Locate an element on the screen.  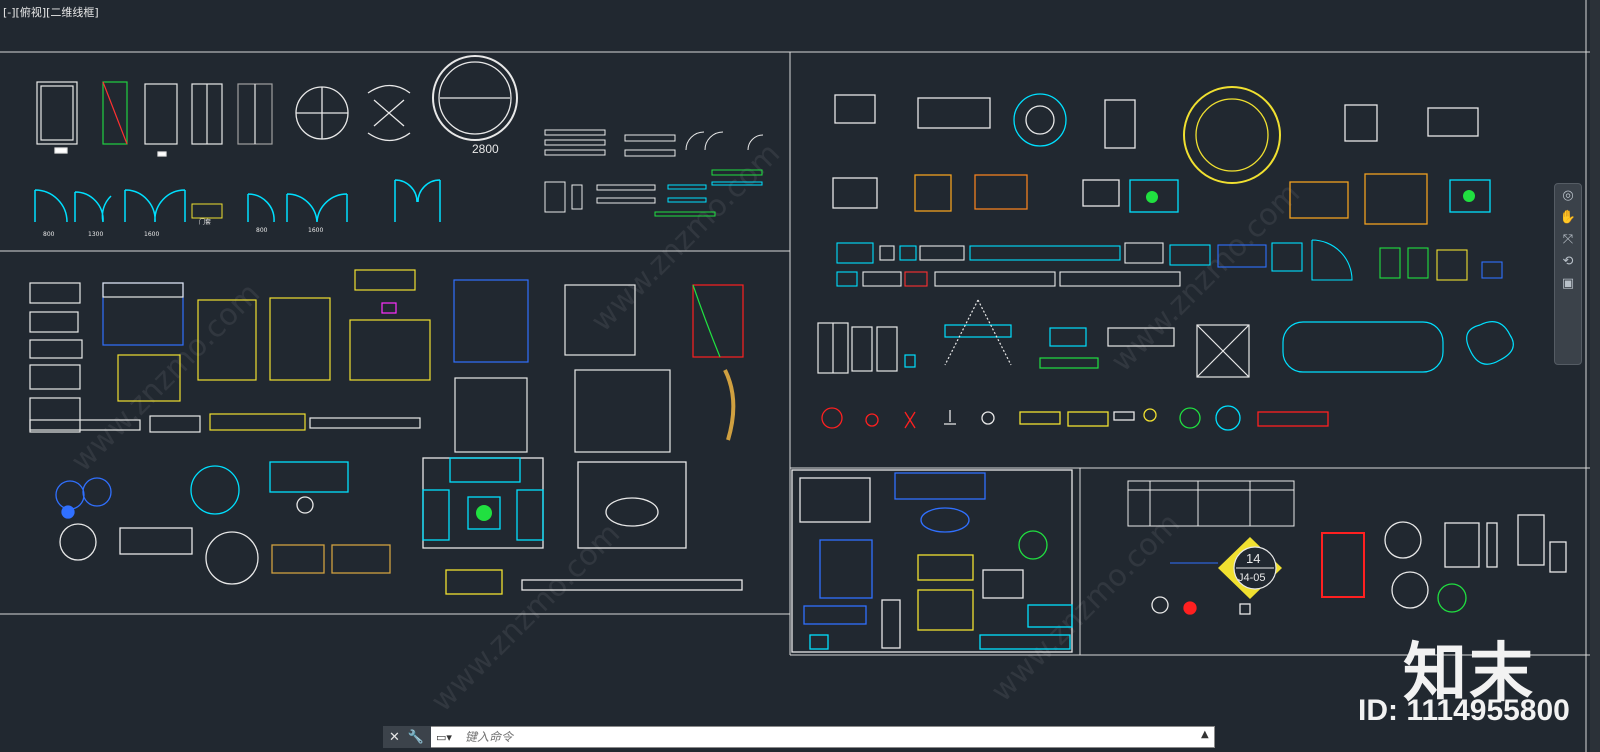
door-tag-label: 门套 is located at coordinates (205, 222).